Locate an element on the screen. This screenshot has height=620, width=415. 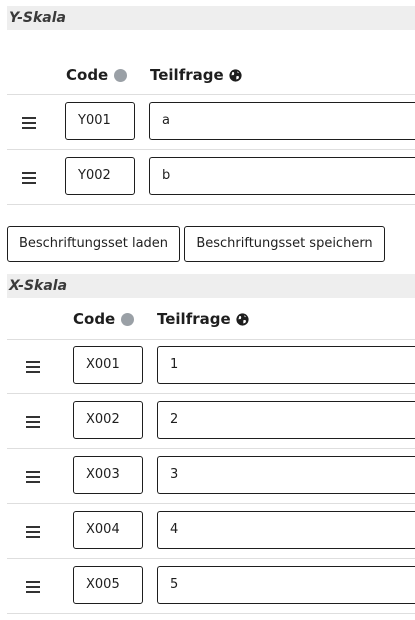
code-input: Y002 is located at coordinates (100, 176).